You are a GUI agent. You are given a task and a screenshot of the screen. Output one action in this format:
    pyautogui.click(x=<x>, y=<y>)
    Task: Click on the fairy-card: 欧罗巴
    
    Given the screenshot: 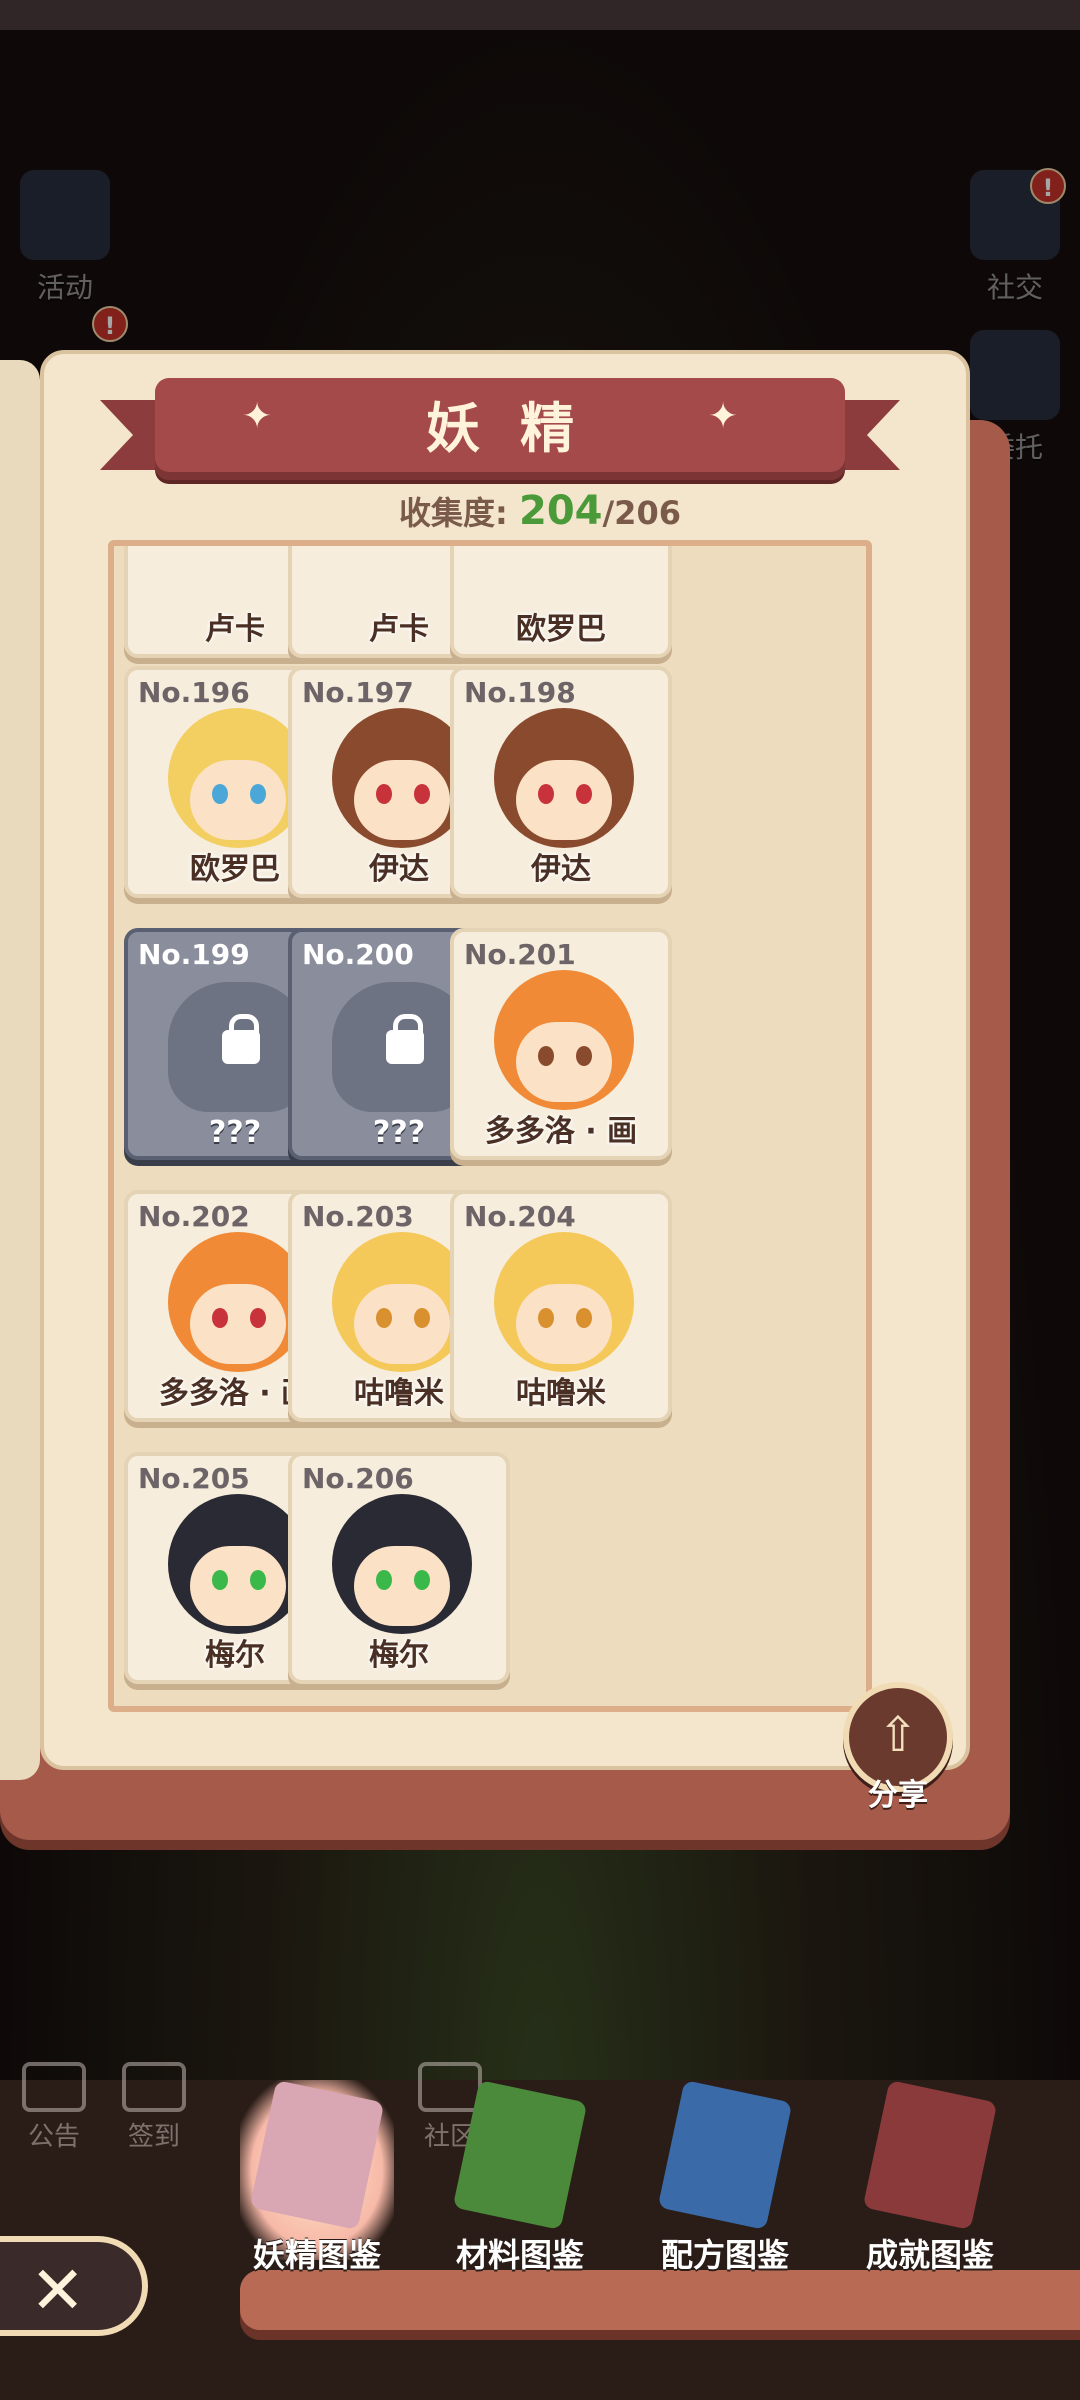 What is the action you would take?
    pyautogui.click(x=561, y=602)
    